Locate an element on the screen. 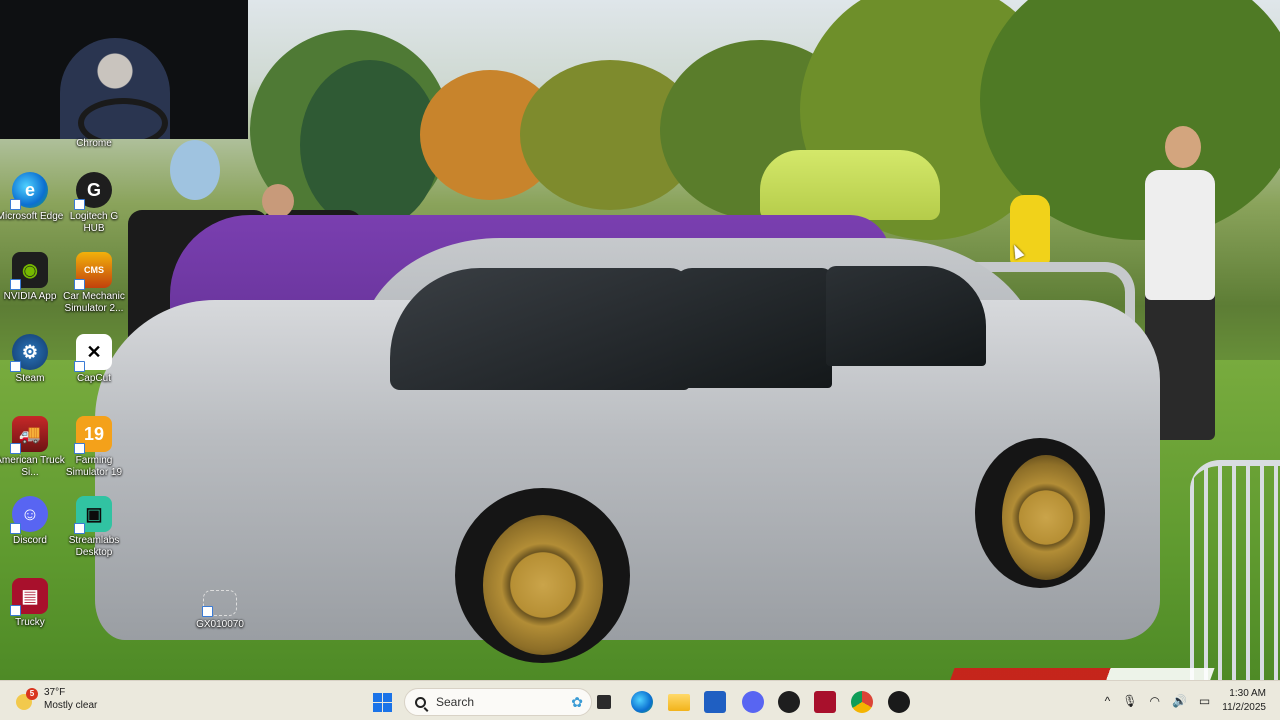 This screenshot has width=1280, height=720. metal-fence is located at coordinates (1235, 570).